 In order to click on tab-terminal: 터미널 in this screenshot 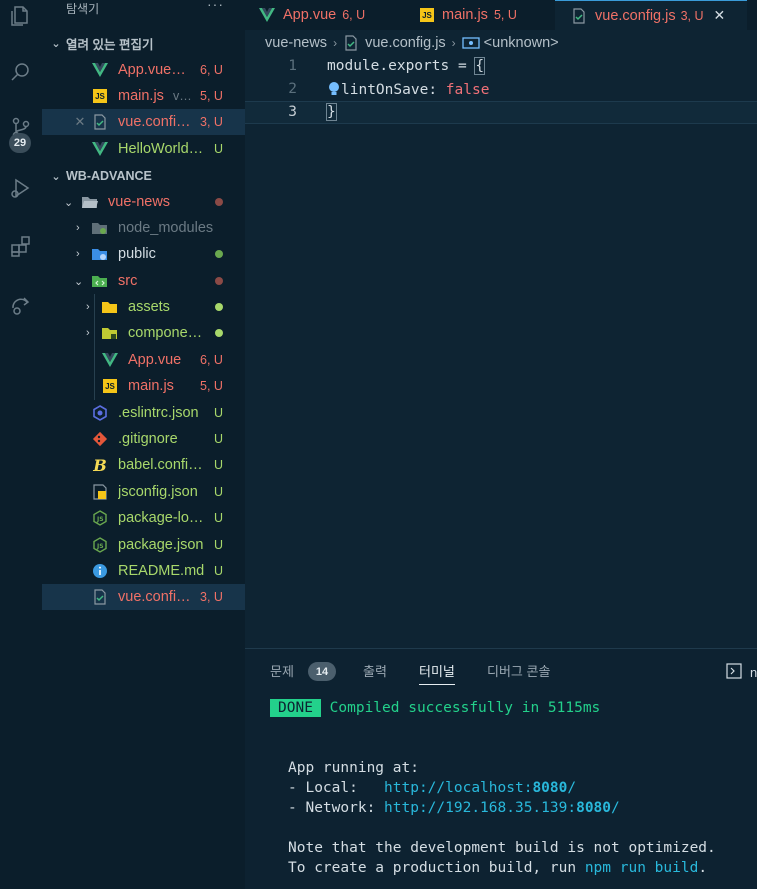, I will do `click(437, 673)`.